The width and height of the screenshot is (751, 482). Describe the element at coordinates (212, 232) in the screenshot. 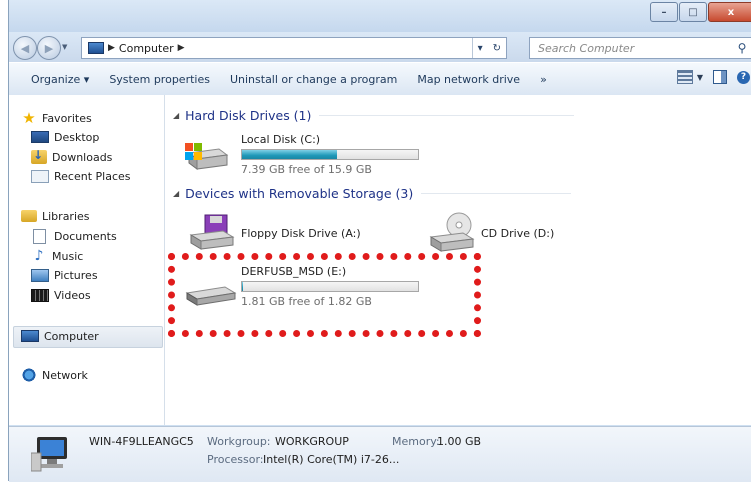

I see `floppy-disk-drive-icon` at that location.